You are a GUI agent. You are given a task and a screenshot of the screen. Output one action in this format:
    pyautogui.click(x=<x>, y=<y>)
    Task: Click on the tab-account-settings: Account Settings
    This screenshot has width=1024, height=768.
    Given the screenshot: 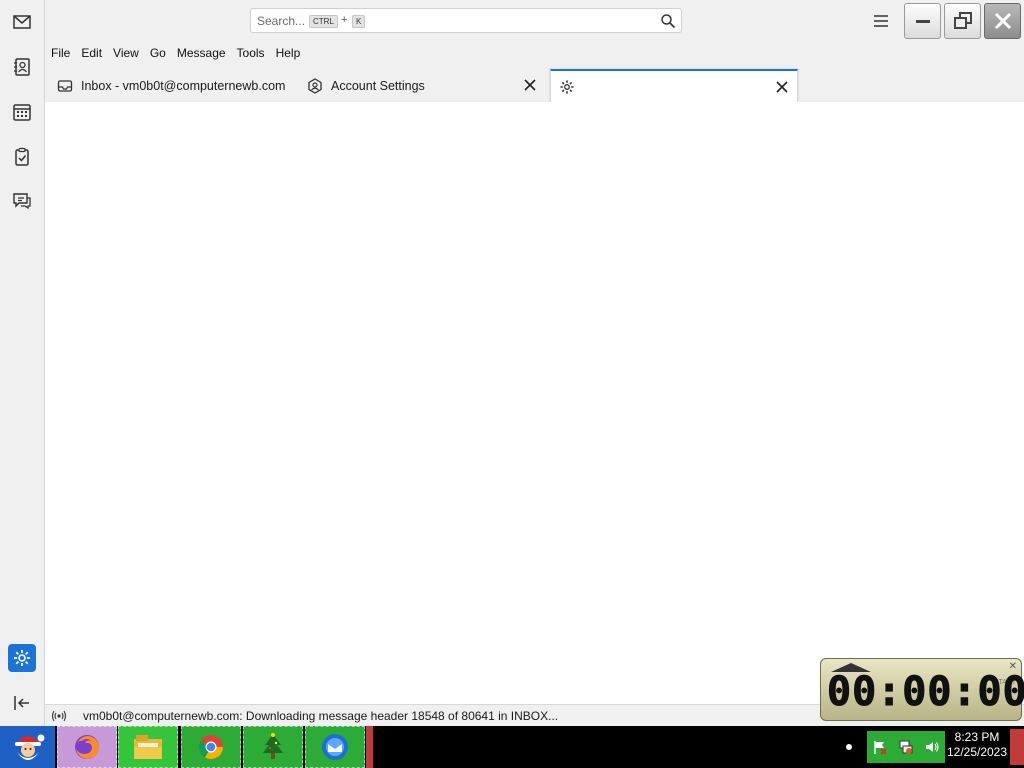 What is the action you would take?
    pyautogui.click(x=421, y=85)
    